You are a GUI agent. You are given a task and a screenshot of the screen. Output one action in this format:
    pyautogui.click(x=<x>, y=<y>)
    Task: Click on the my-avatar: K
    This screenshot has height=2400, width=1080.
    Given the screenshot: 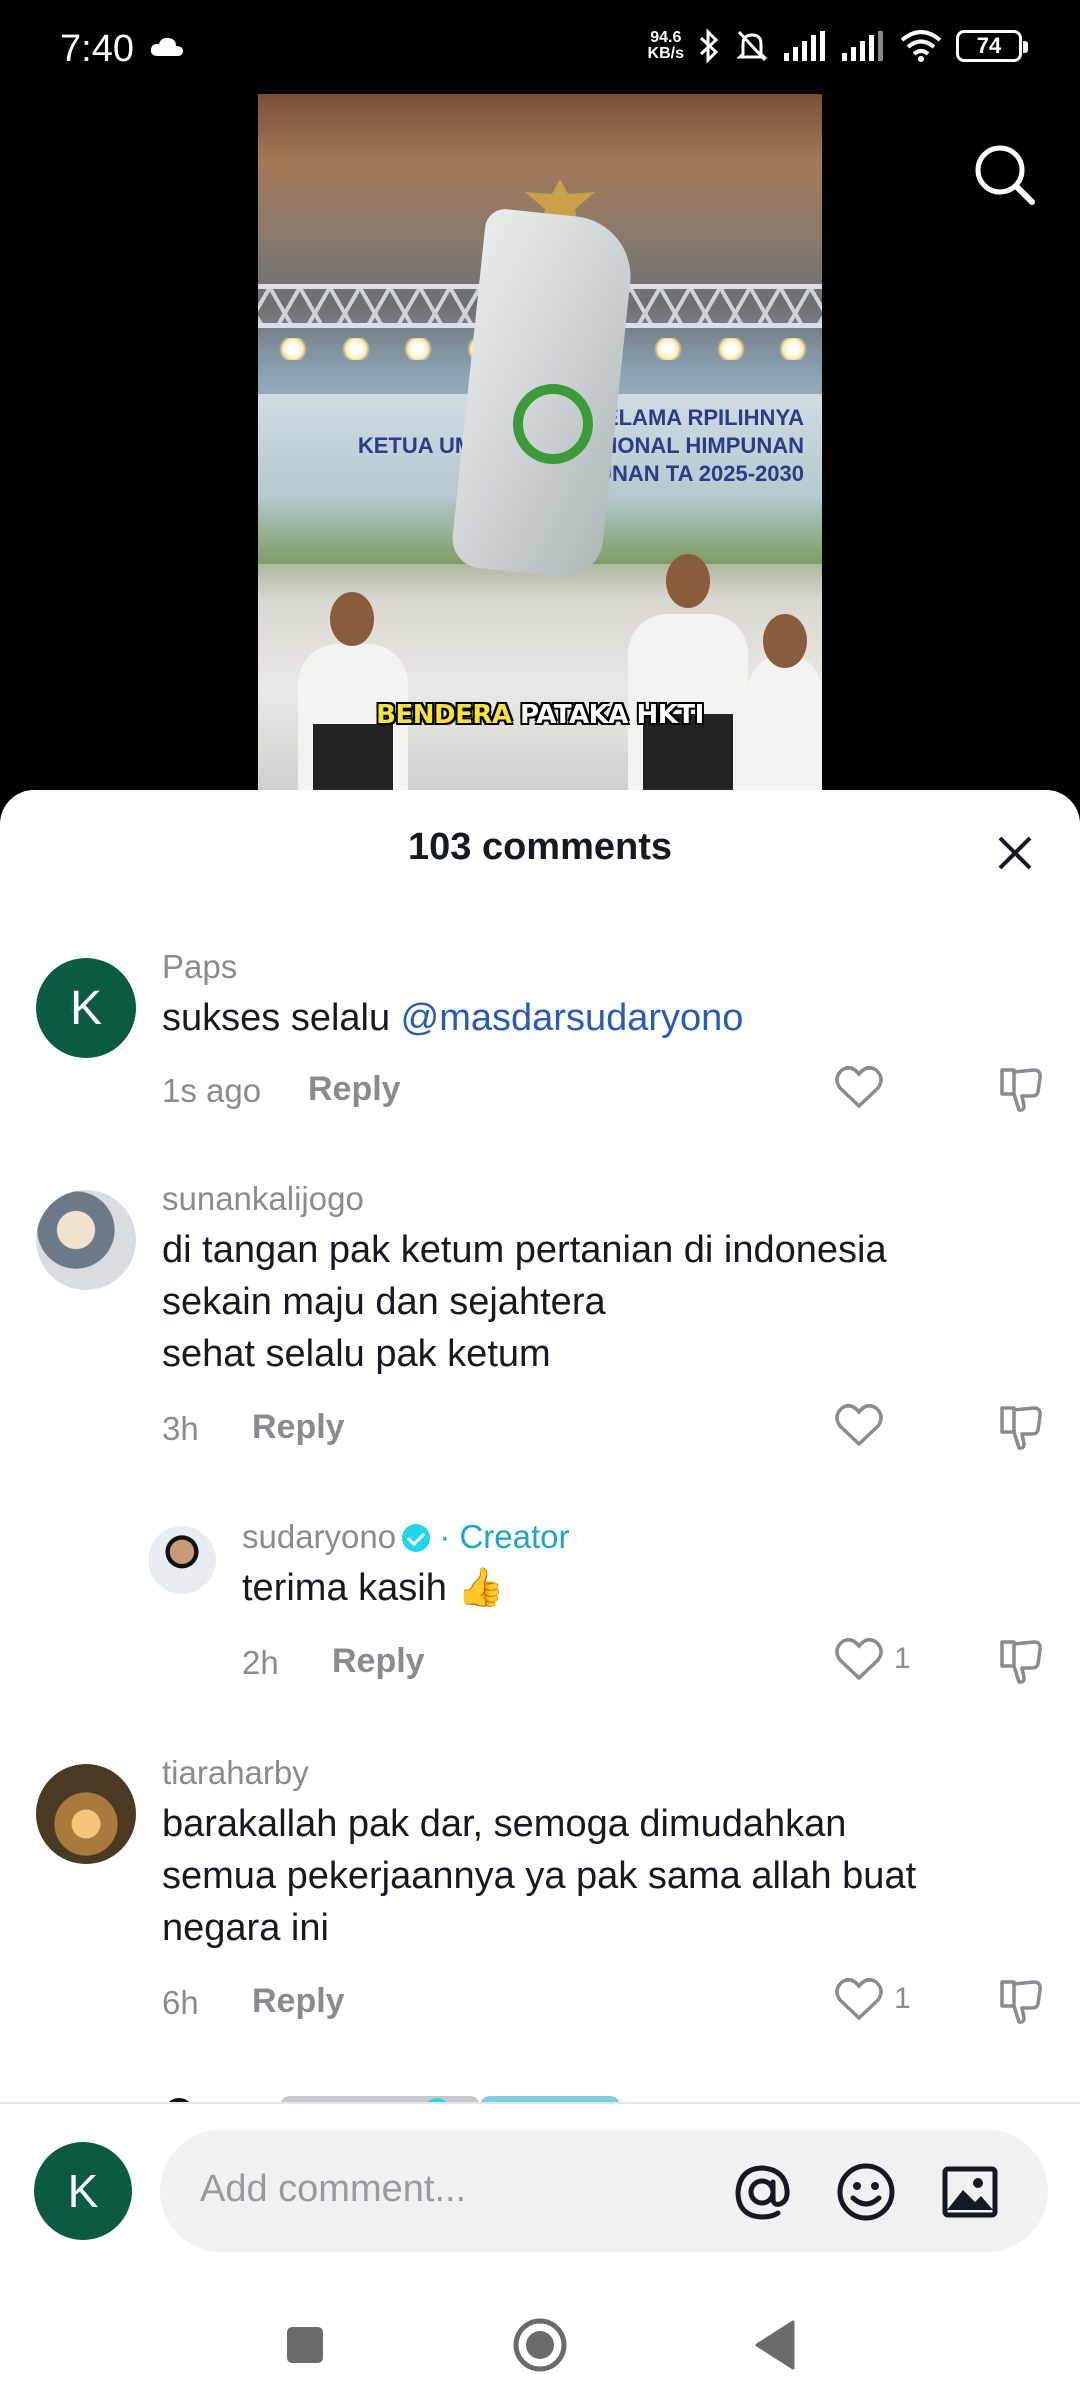 What is the action you would take?
    pyautogui.click(x=83, y=2191)
    